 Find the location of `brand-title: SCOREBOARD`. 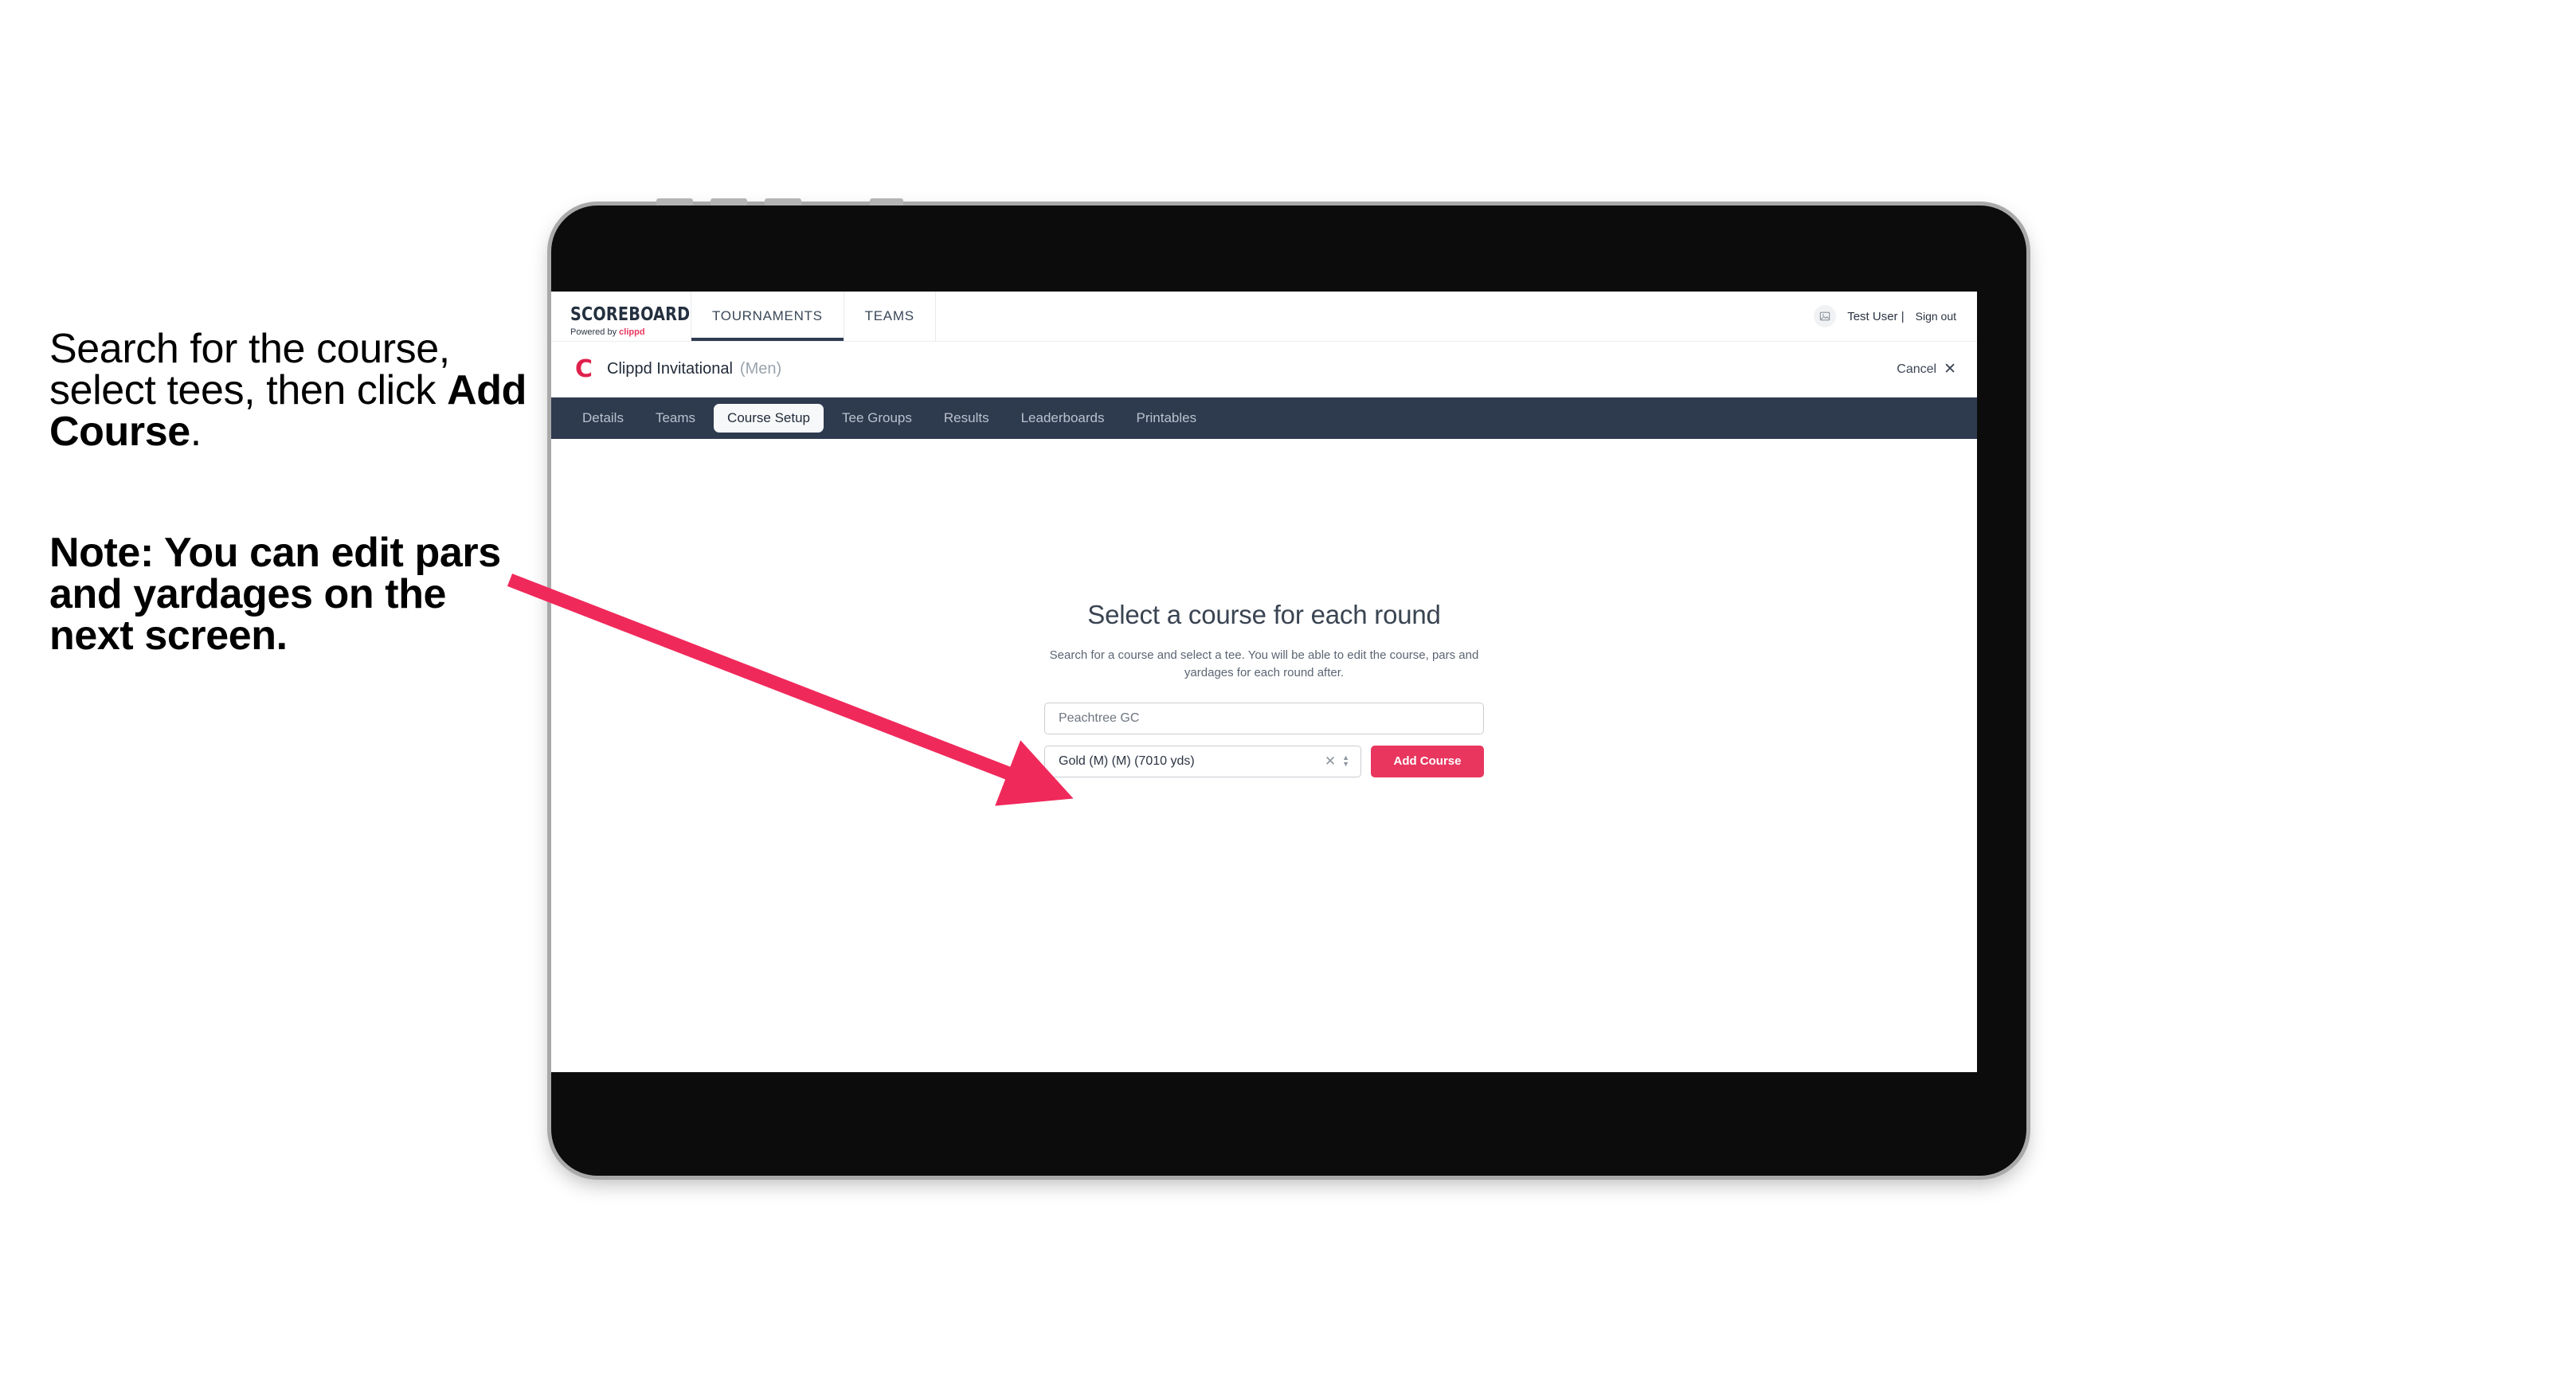

brand-title: SCOREBOARD is located at coordinates (630, 314).